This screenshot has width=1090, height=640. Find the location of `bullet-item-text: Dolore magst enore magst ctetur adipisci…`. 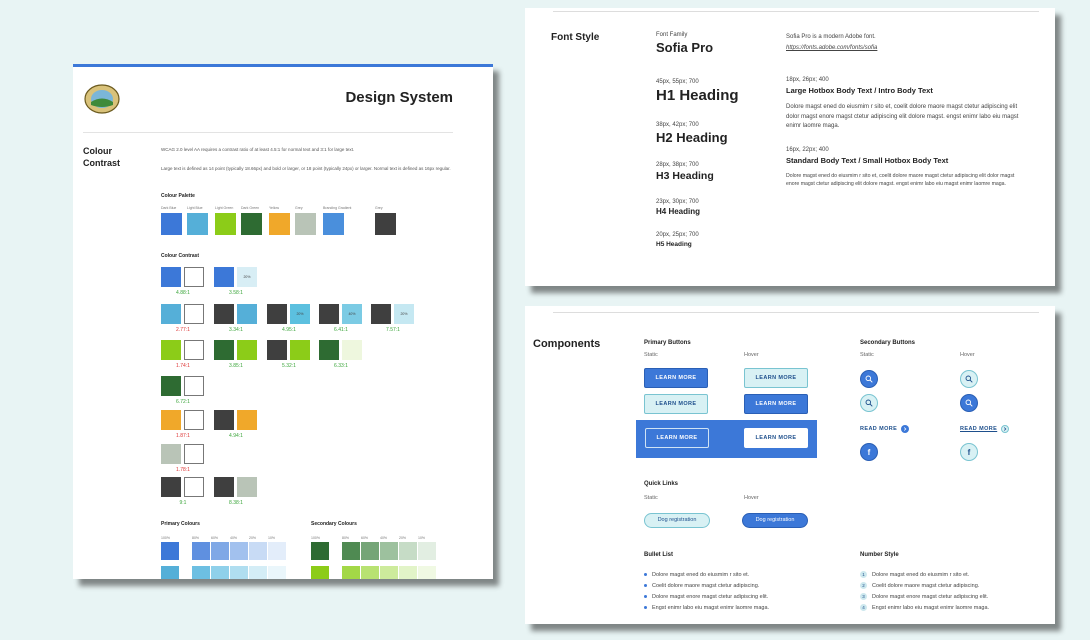

bullet-item-text: Dolore magst enore magst ctetur adipisci… is located at coordinates (710, 597).